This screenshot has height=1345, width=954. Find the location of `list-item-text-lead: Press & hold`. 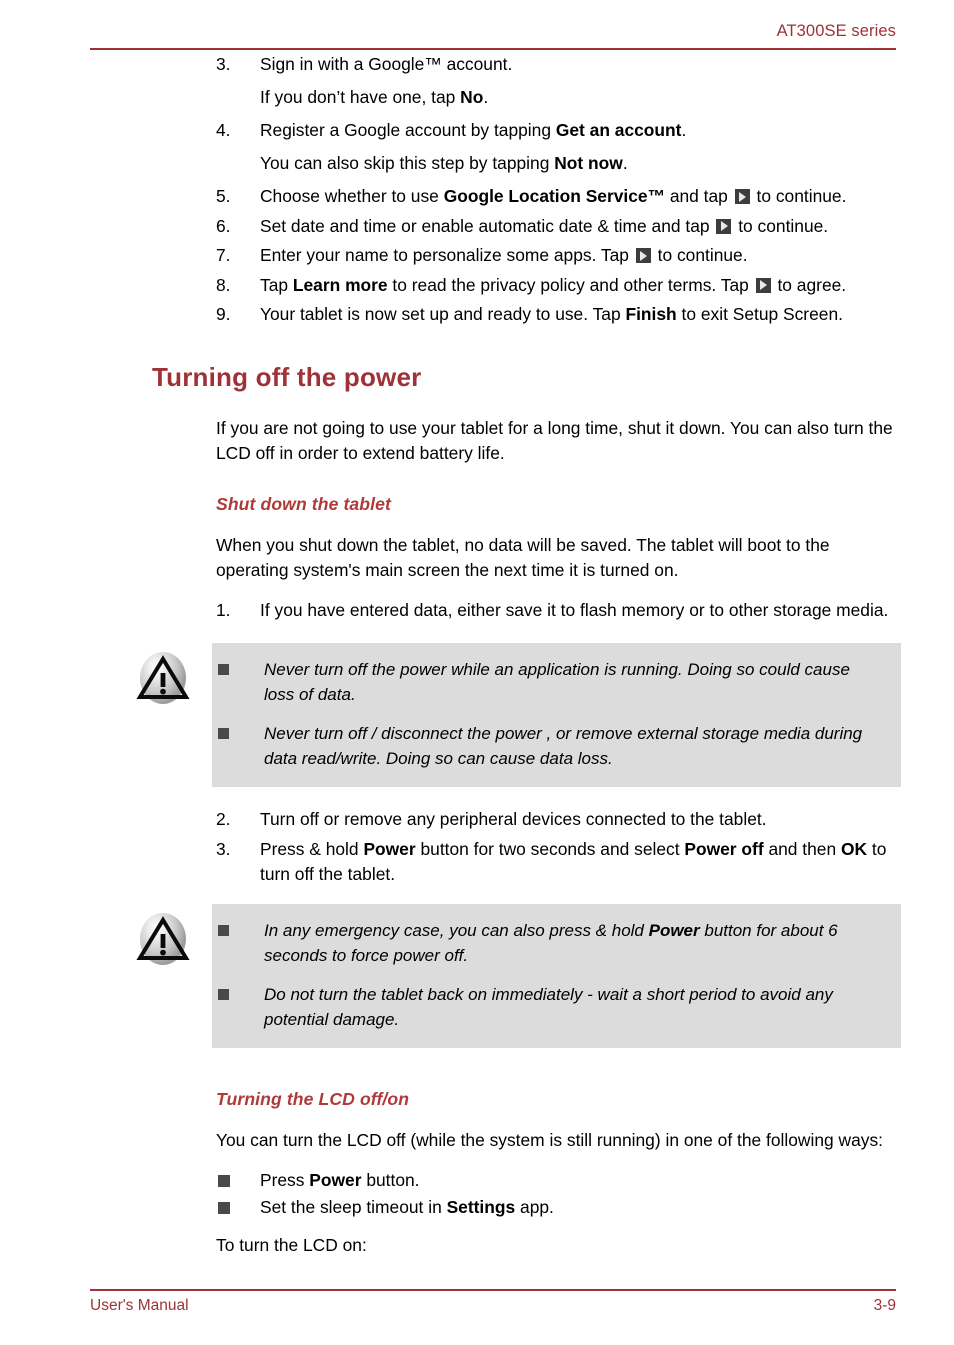

list-item-text-lead: Press & hold is located at coordinates (312, 848).